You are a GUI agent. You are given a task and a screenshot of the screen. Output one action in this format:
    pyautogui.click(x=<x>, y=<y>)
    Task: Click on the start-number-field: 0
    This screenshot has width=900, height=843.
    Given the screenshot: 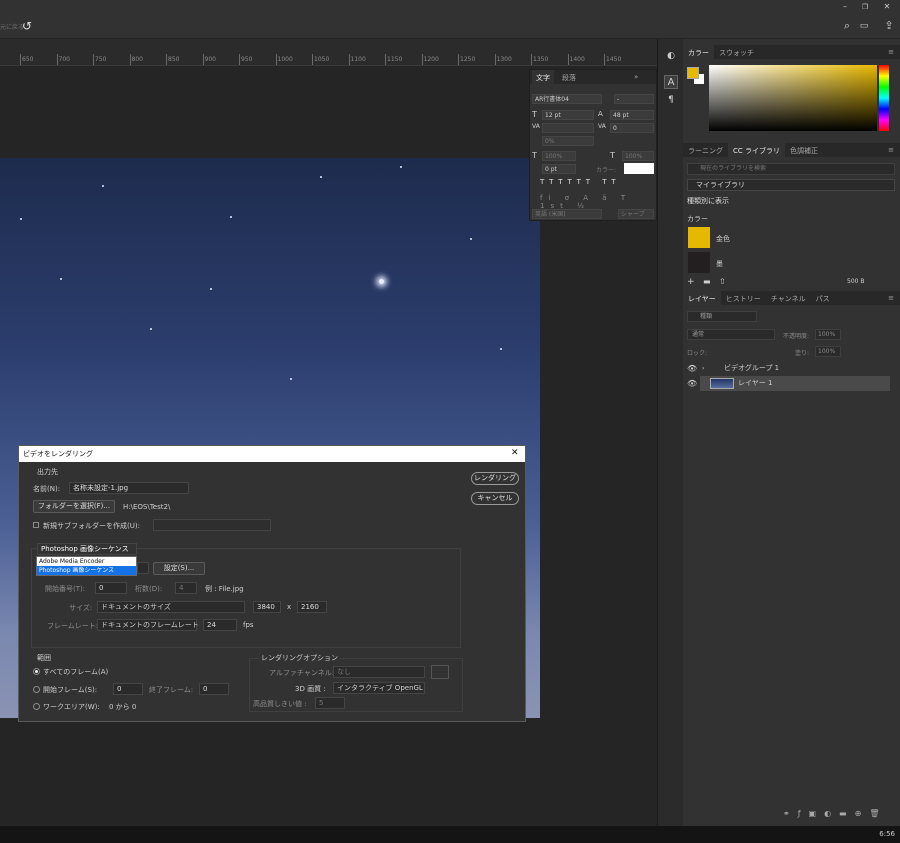 What is the action you would take?
    pyautogui.click(x=111, y=588)
    